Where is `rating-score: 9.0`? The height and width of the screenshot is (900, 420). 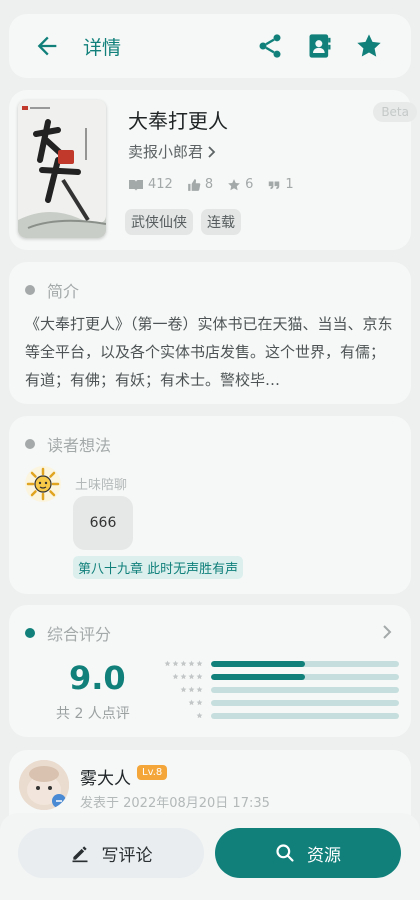
rating-score: 9.0 is located at coordinates (97, 678).